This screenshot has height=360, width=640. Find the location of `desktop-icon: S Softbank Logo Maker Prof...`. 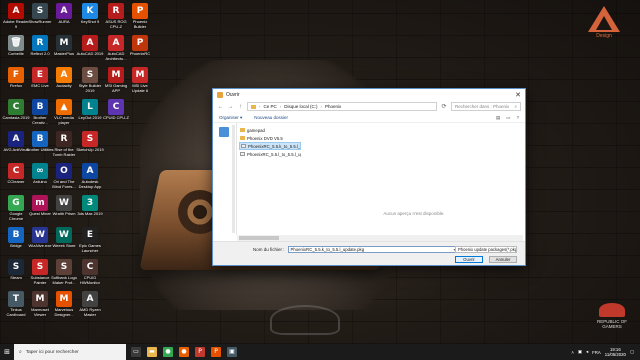

desktop-icon: S Softbank Logo Maker Prof... is located at coordinates (64, 274).